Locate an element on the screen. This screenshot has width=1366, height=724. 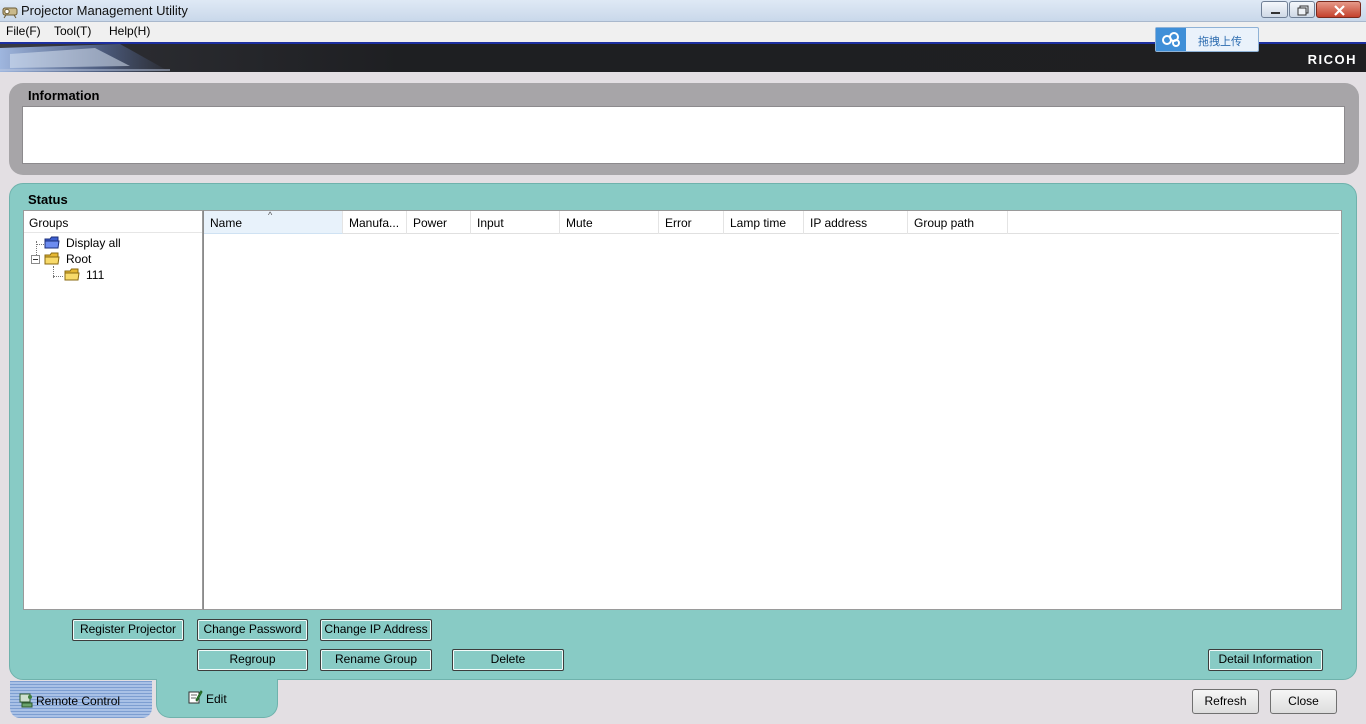
close-icon is located at coordinates (1339, 10).